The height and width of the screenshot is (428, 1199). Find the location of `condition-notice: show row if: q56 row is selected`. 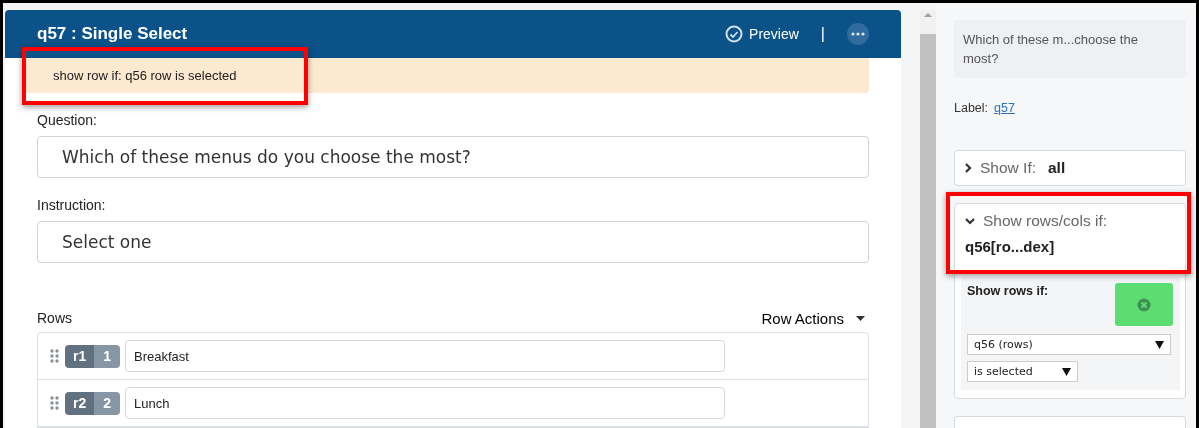

condition-notice: show row if: q56 row is selected is located at coordinates (446, 75).